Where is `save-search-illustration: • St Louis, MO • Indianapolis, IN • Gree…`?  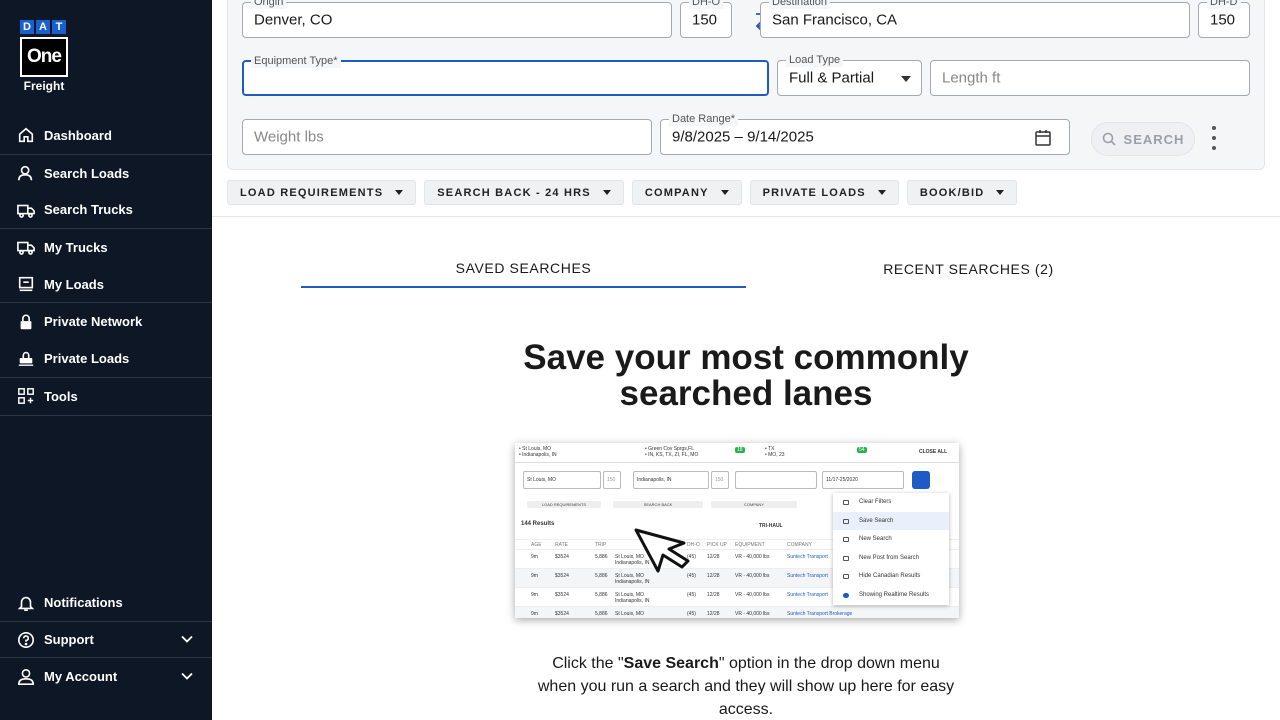
save-search-illustration: • St Louis, MO • Indianapolis, IN • Gree… is located at coordinates (737, 530).